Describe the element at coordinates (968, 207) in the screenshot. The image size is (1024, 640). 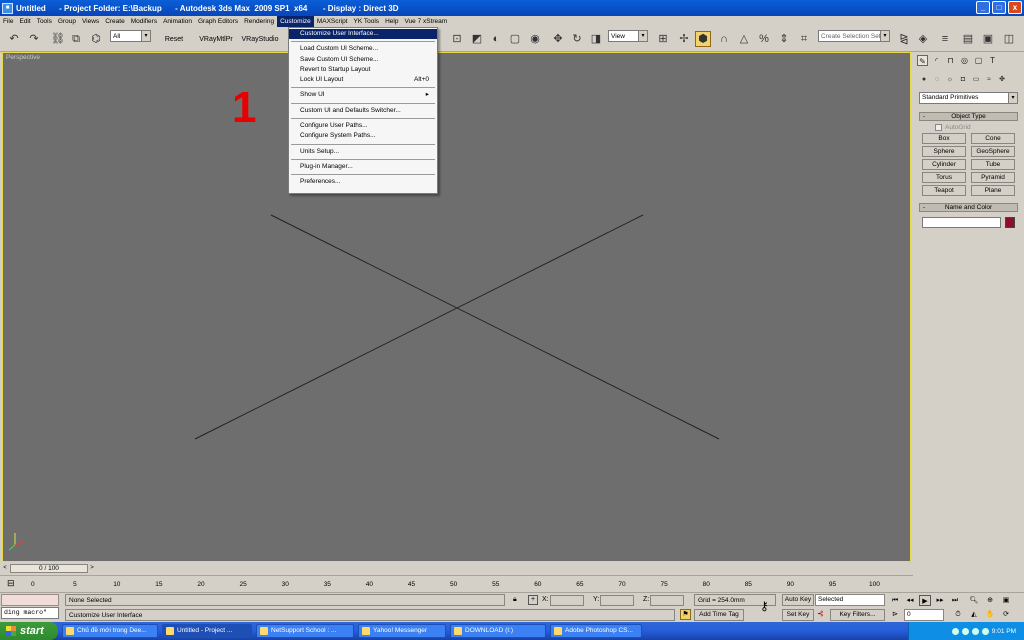
I see `name-and-color-rollout: - Name and Color` at that location.